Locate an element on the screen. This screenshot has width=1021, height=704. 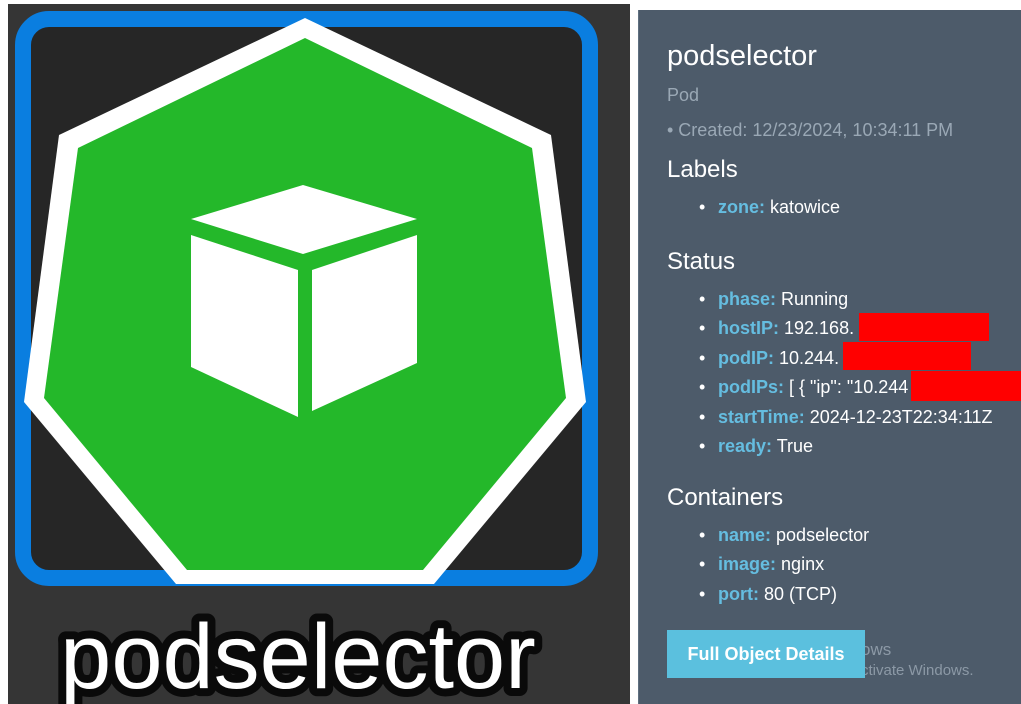
status-value: 2024-12-23T22:34:11Z is located at coordinates (901, 416).